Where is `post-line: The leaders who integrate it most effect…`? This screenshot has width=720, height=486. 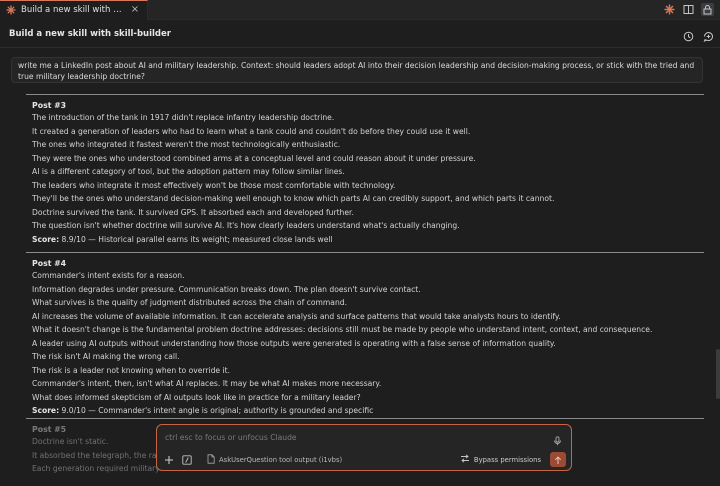
post-line: The leaders who integrate it most effect… is located at coordinates (214, 185).